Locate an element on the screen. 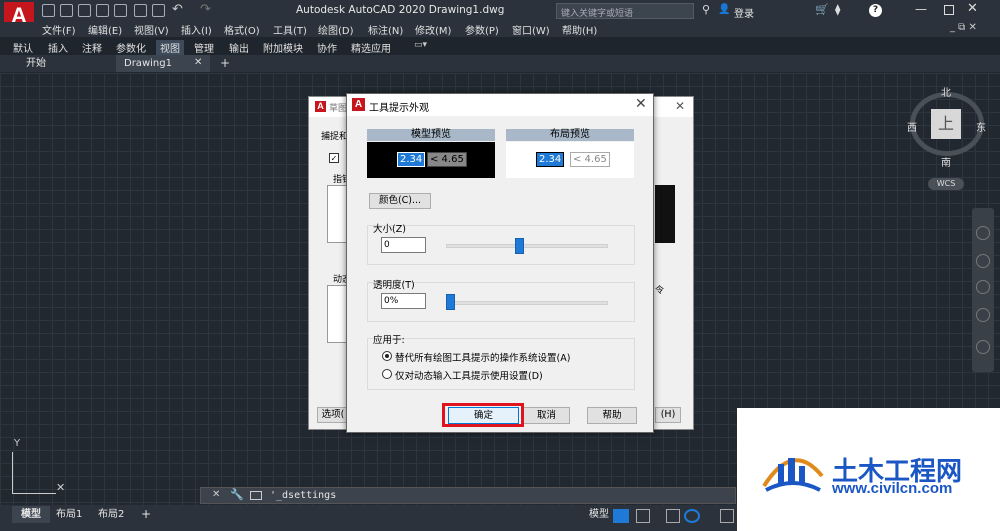 This screenshot has width=1000, height=531. drafting-help-button: (H) is located at coordinates (668, 415).